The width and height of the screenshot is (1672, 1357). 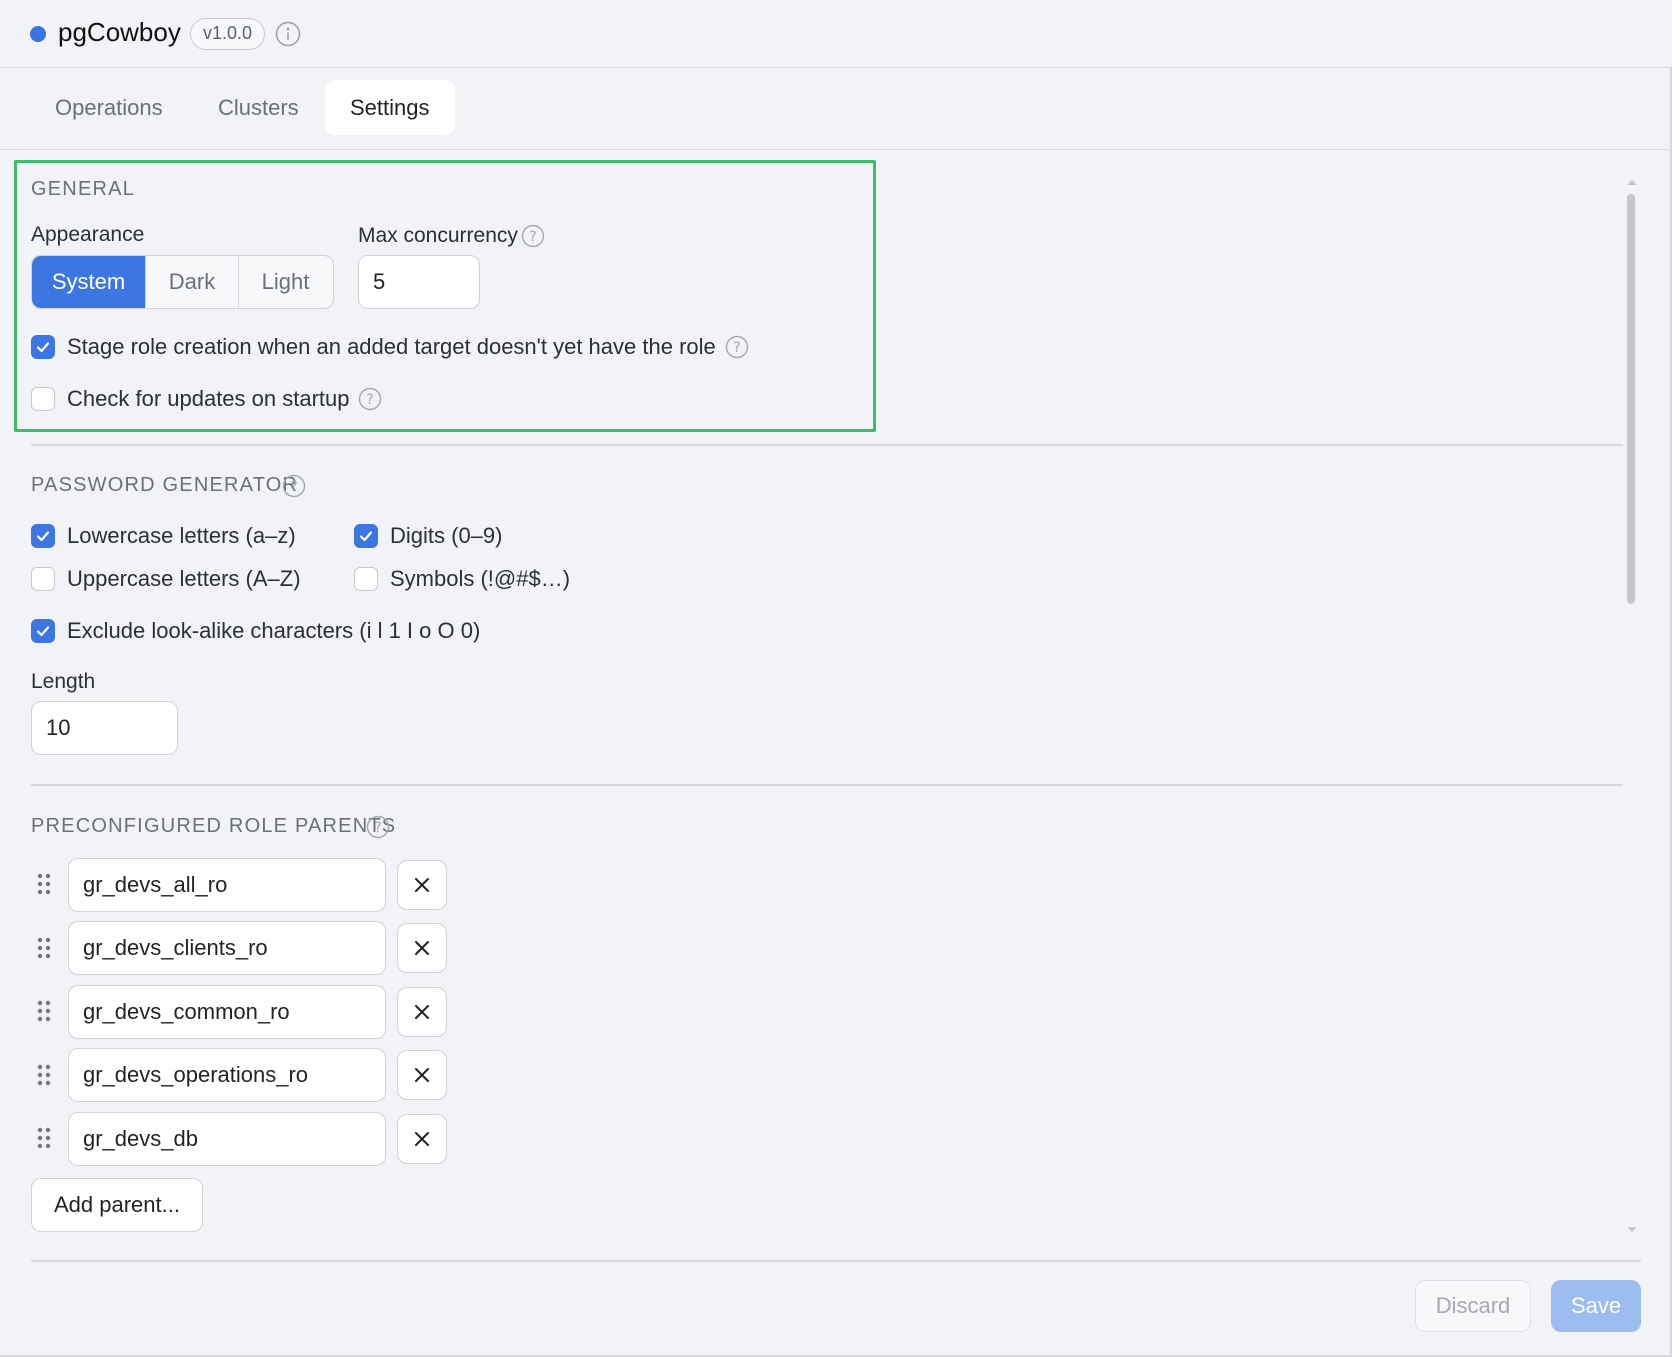 I want to click on password-generator-help-icon: ?, so click(x=294, y=486).